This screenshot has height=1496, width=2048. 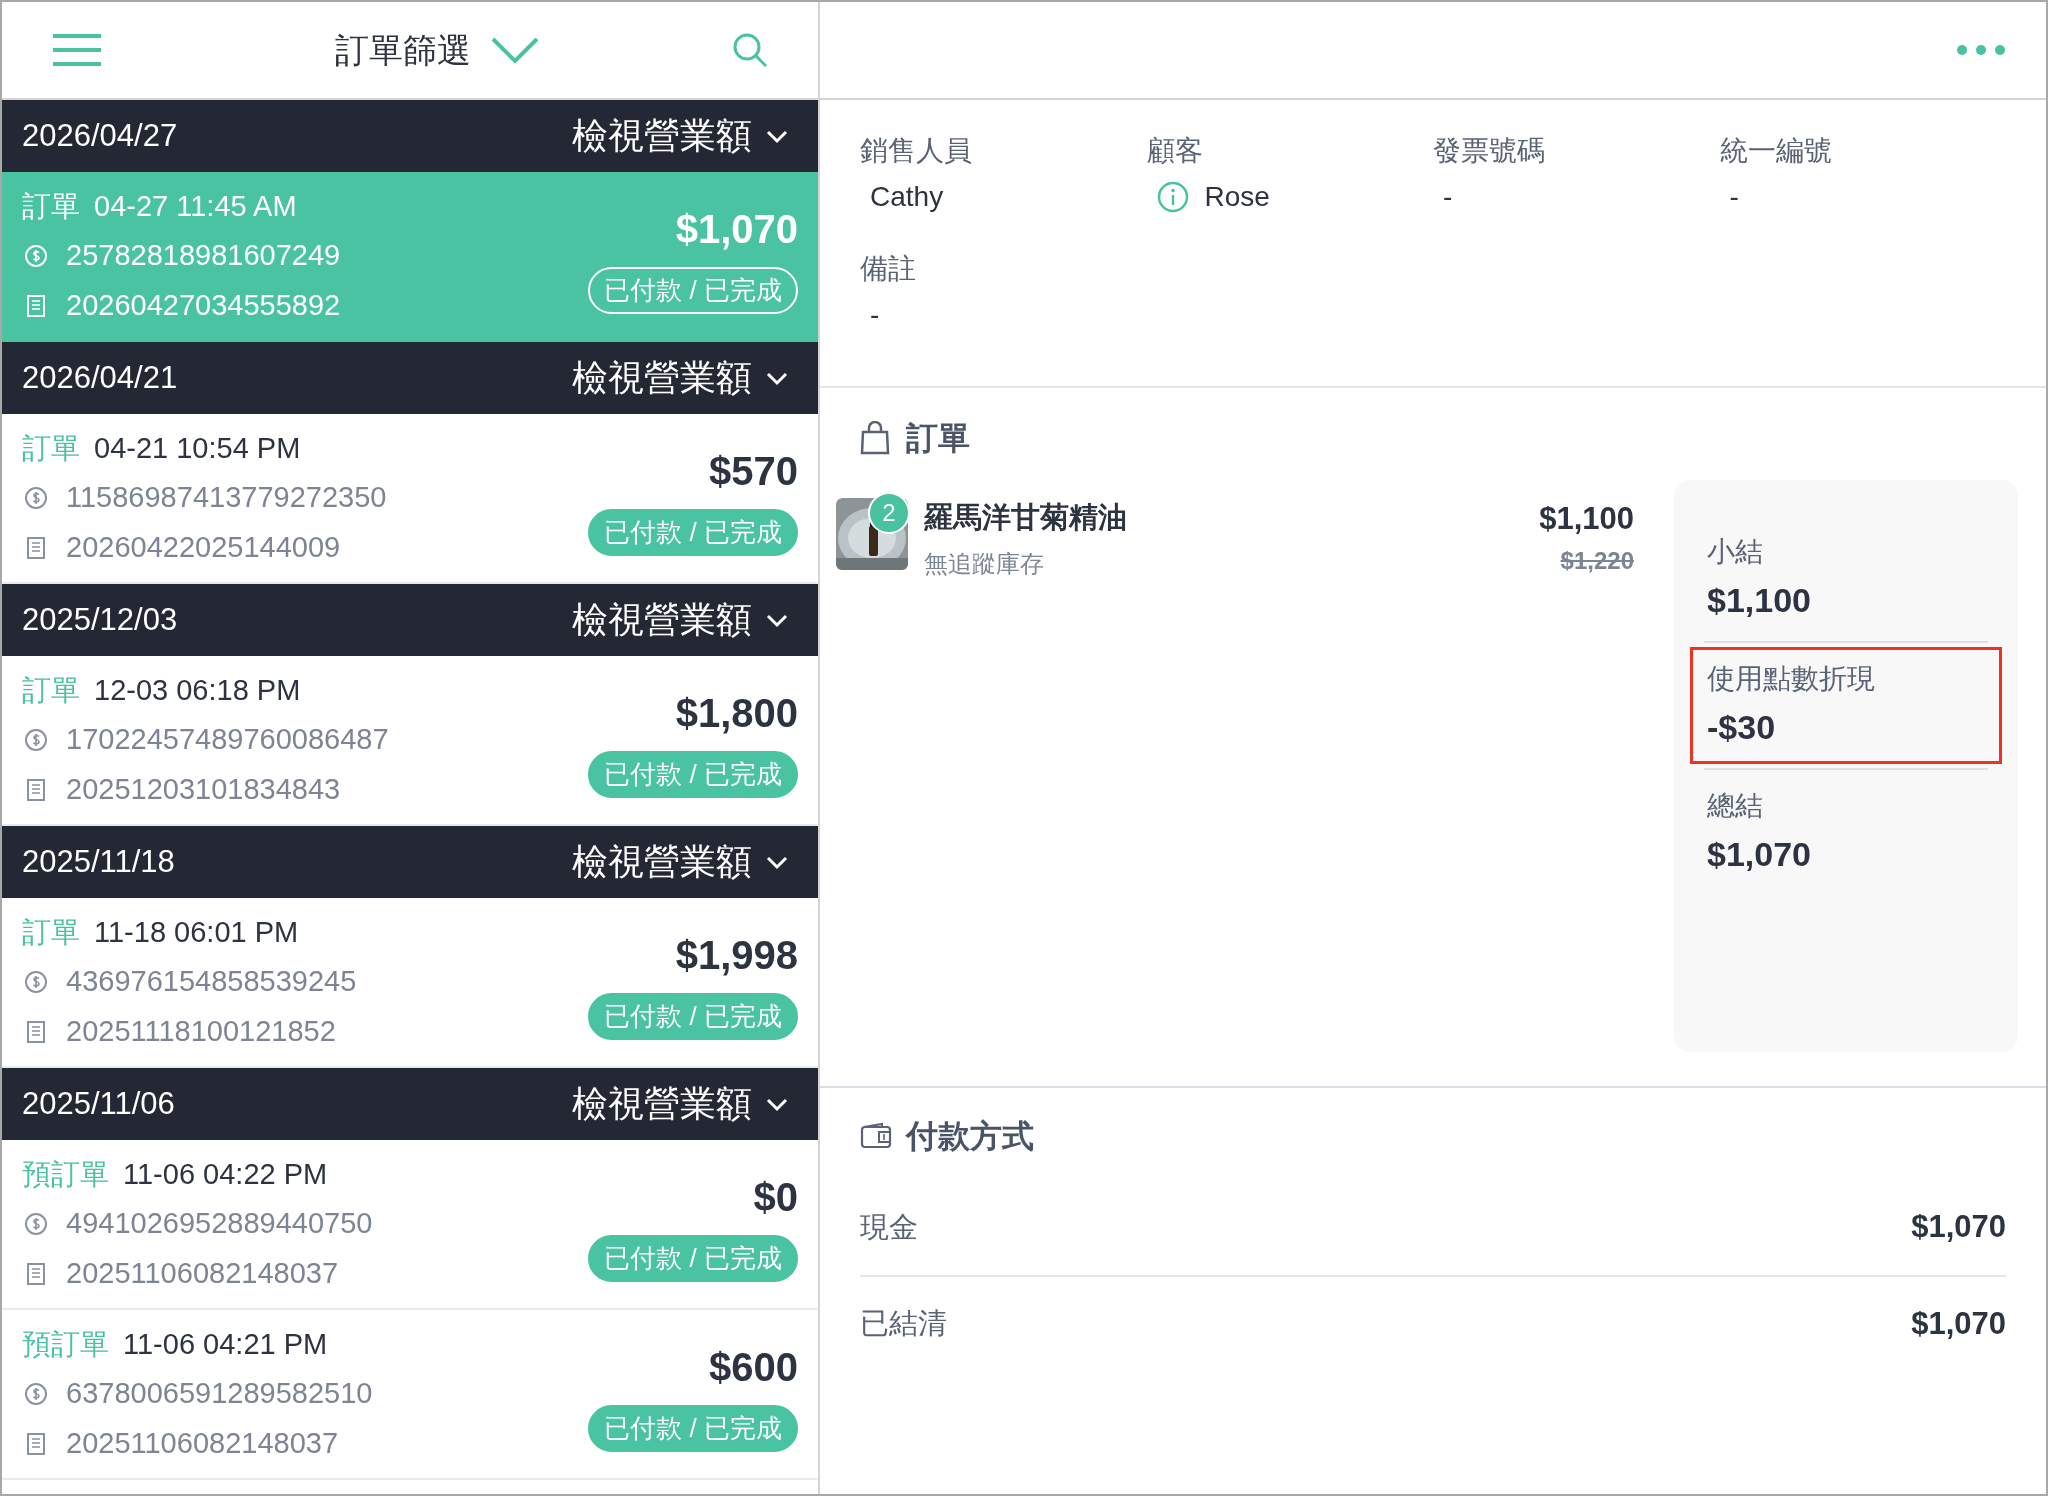 What do you see at coordinates (203, 789) in the screenshot?
I see `invoice-number: 20251203101834843` at bounding box center [203, 789].